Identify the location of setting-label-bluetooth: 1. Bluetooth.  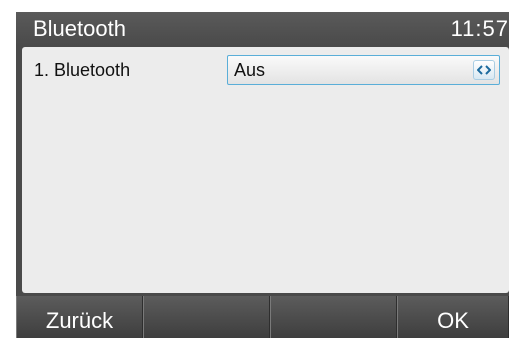
(82, 70).